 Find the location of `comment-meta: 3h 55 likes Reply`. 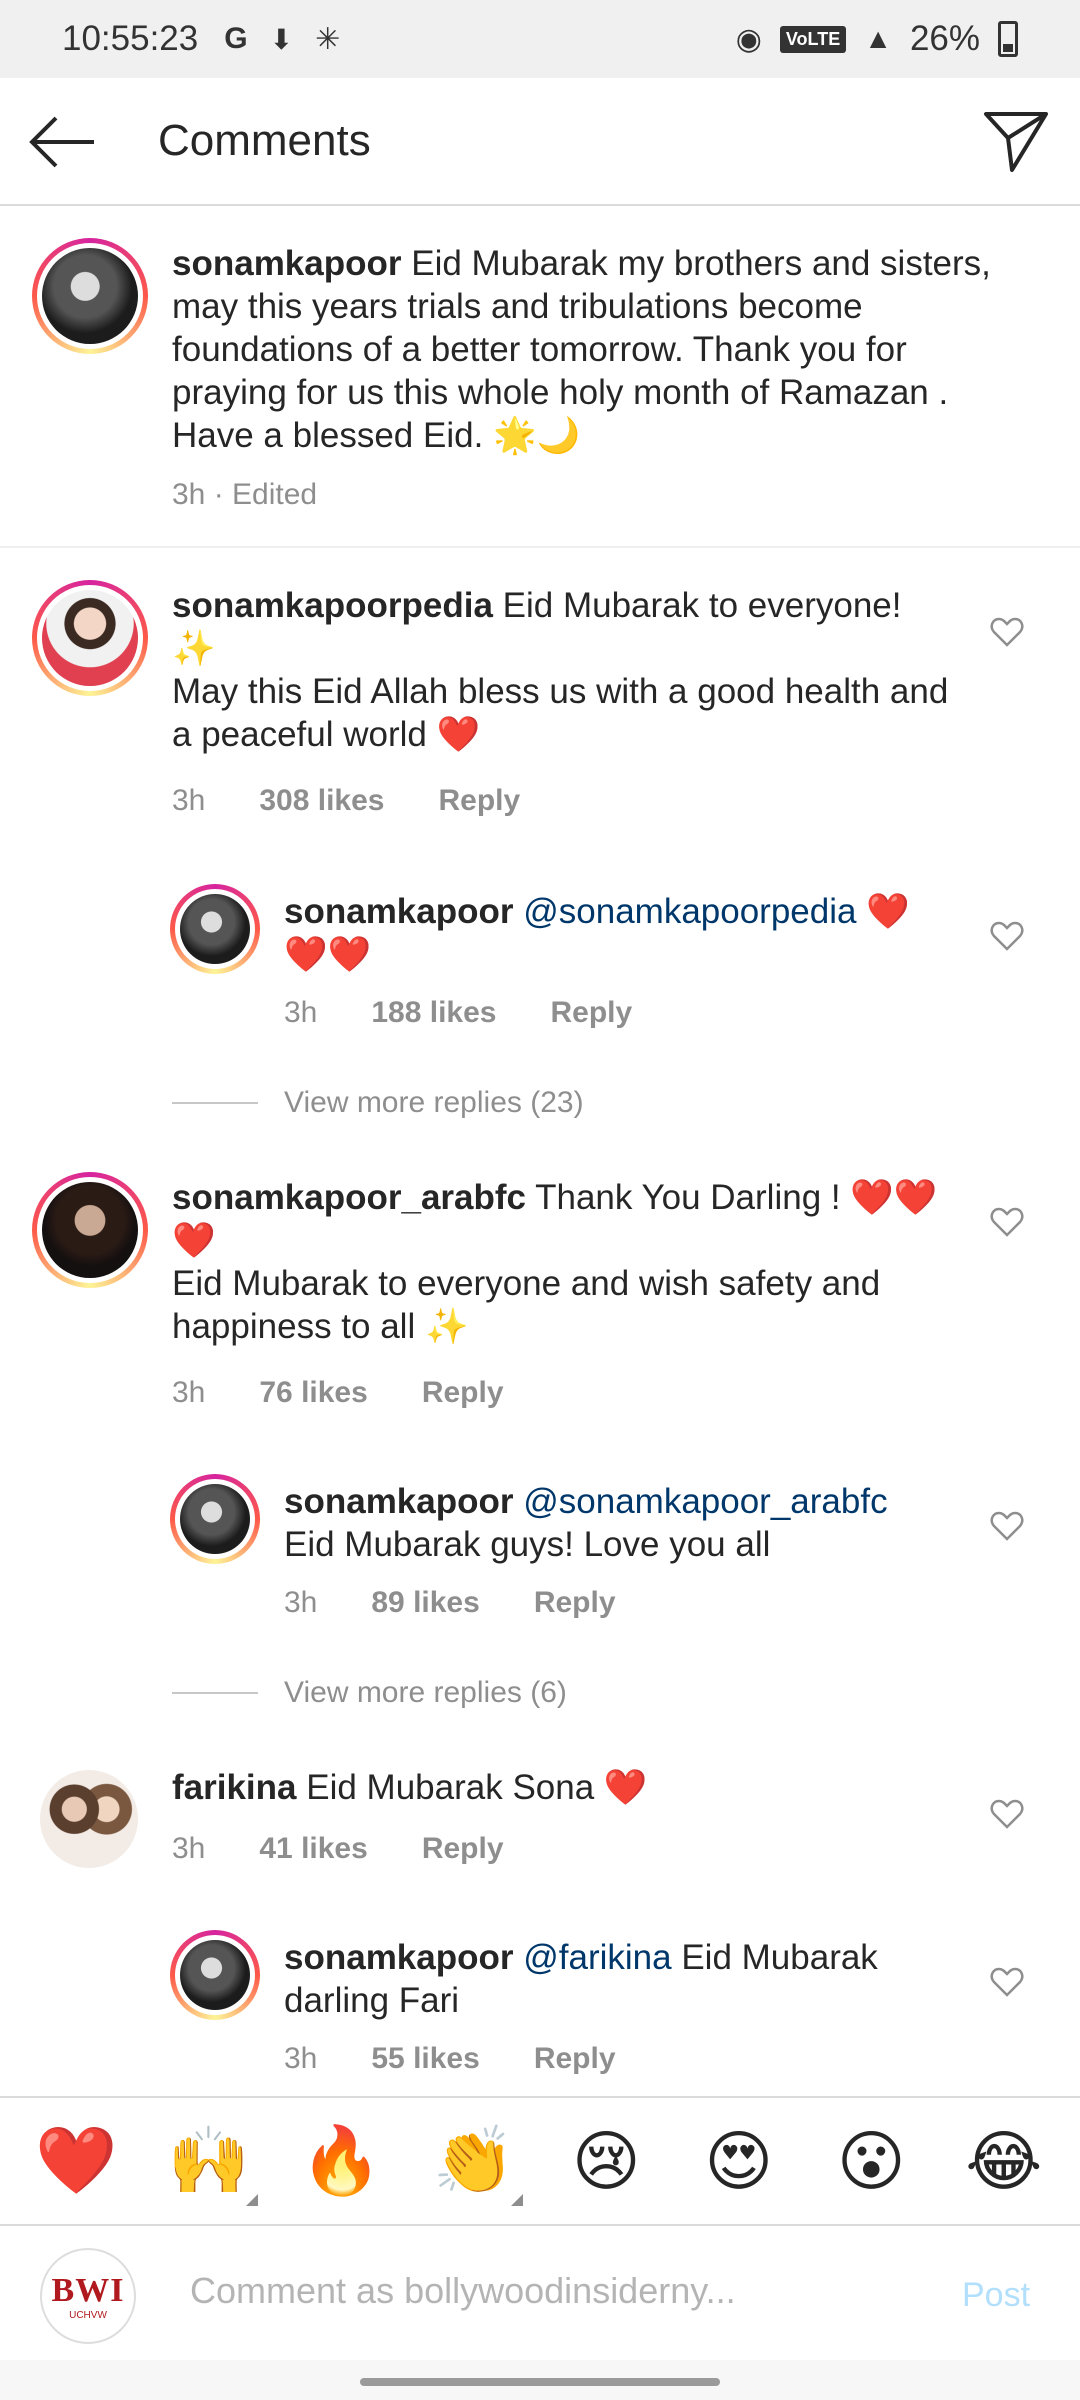

comment-meta: 3h 55 likes Reply is located at coordinates (450, 2059).